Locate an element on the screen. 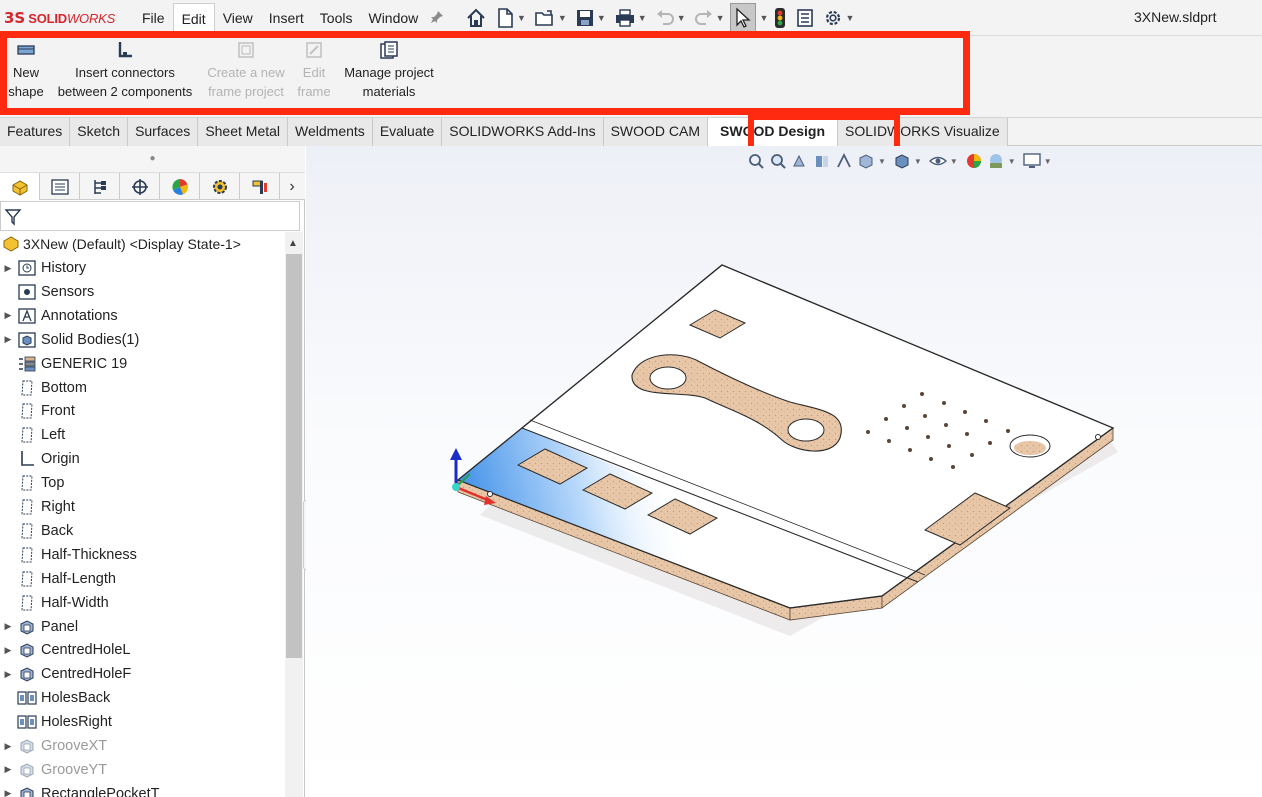 The width and height of the screenshot is (1262, 797). annotations-icon is located at coordinates (27, 316).